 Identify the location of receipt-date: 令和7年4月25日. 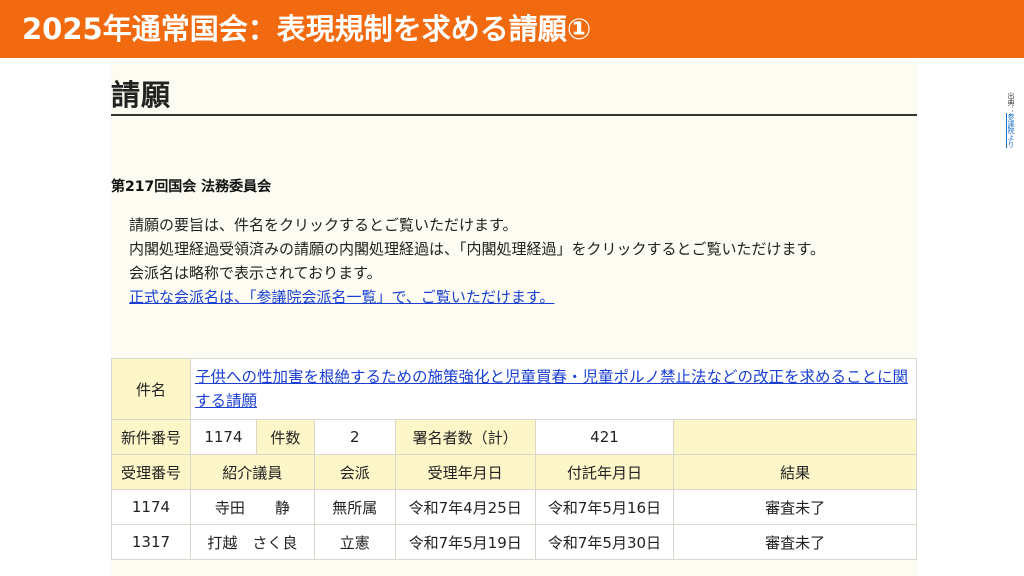
(465, 507).